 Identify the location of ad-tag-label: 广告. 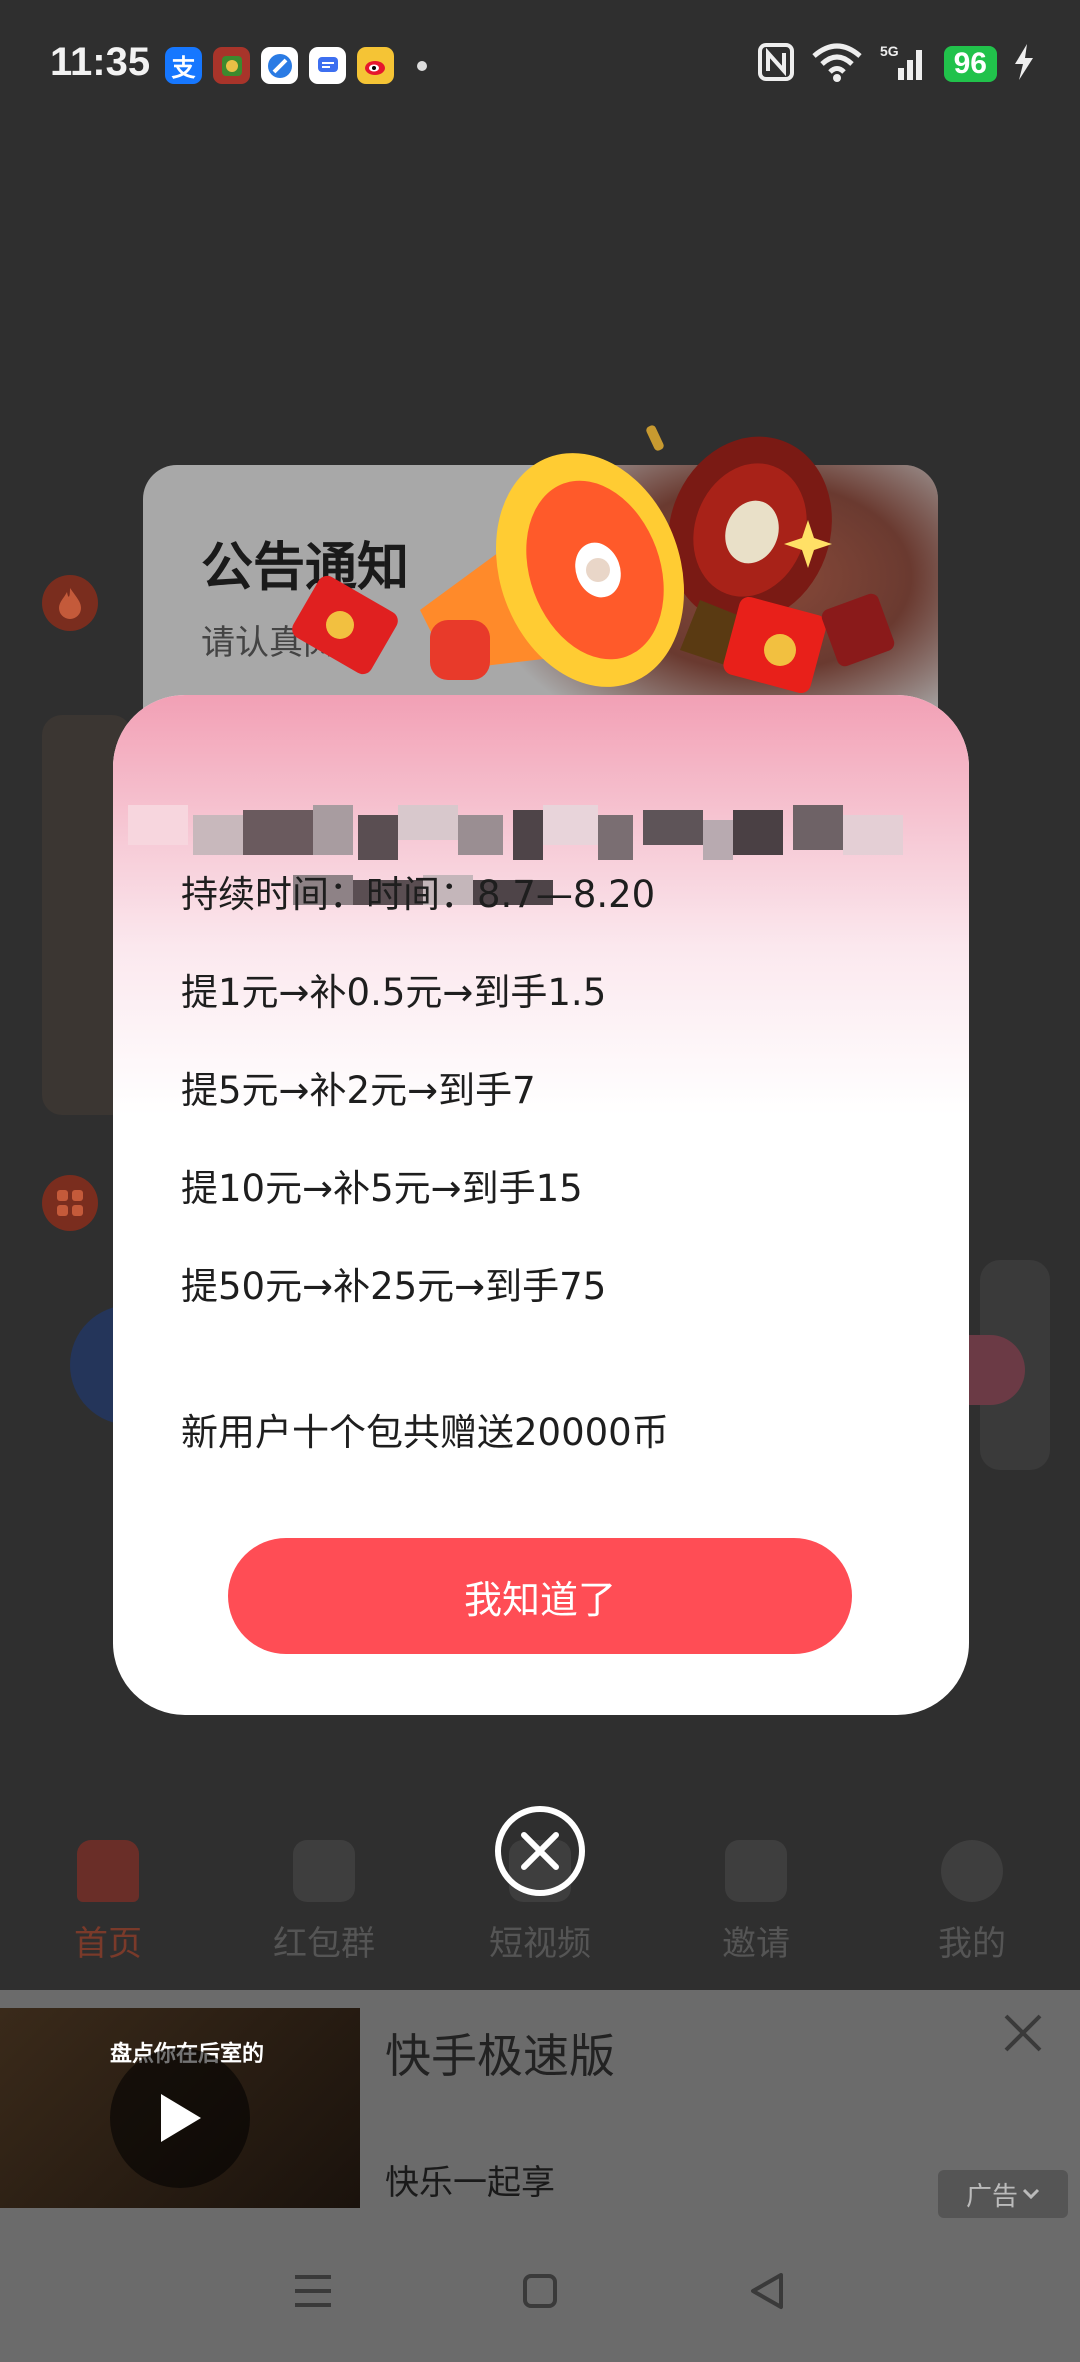
(991, 2196).